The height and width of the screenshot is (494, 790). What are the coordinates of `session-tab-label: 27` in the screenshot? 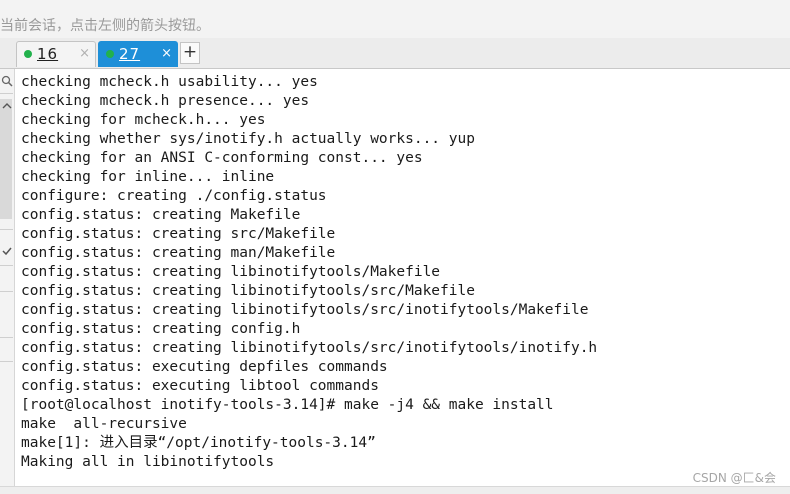 It's located at (130, 54).